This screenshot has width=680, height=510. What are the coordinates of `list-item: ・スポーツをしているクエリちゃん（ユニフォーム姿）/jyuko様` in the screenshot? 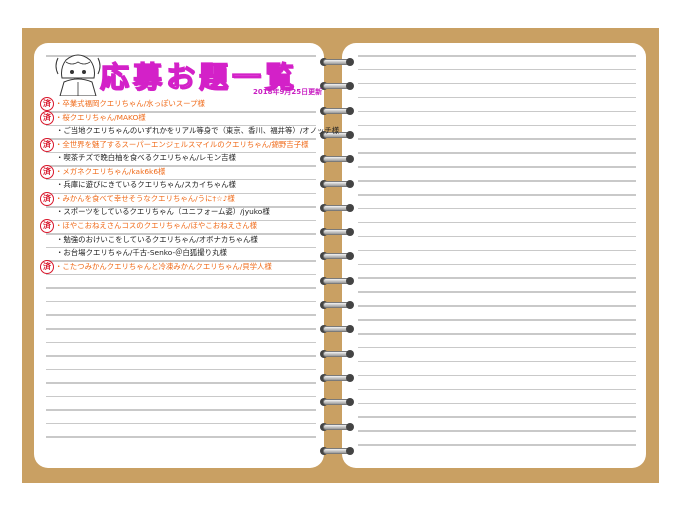 It's located at (163, 212).